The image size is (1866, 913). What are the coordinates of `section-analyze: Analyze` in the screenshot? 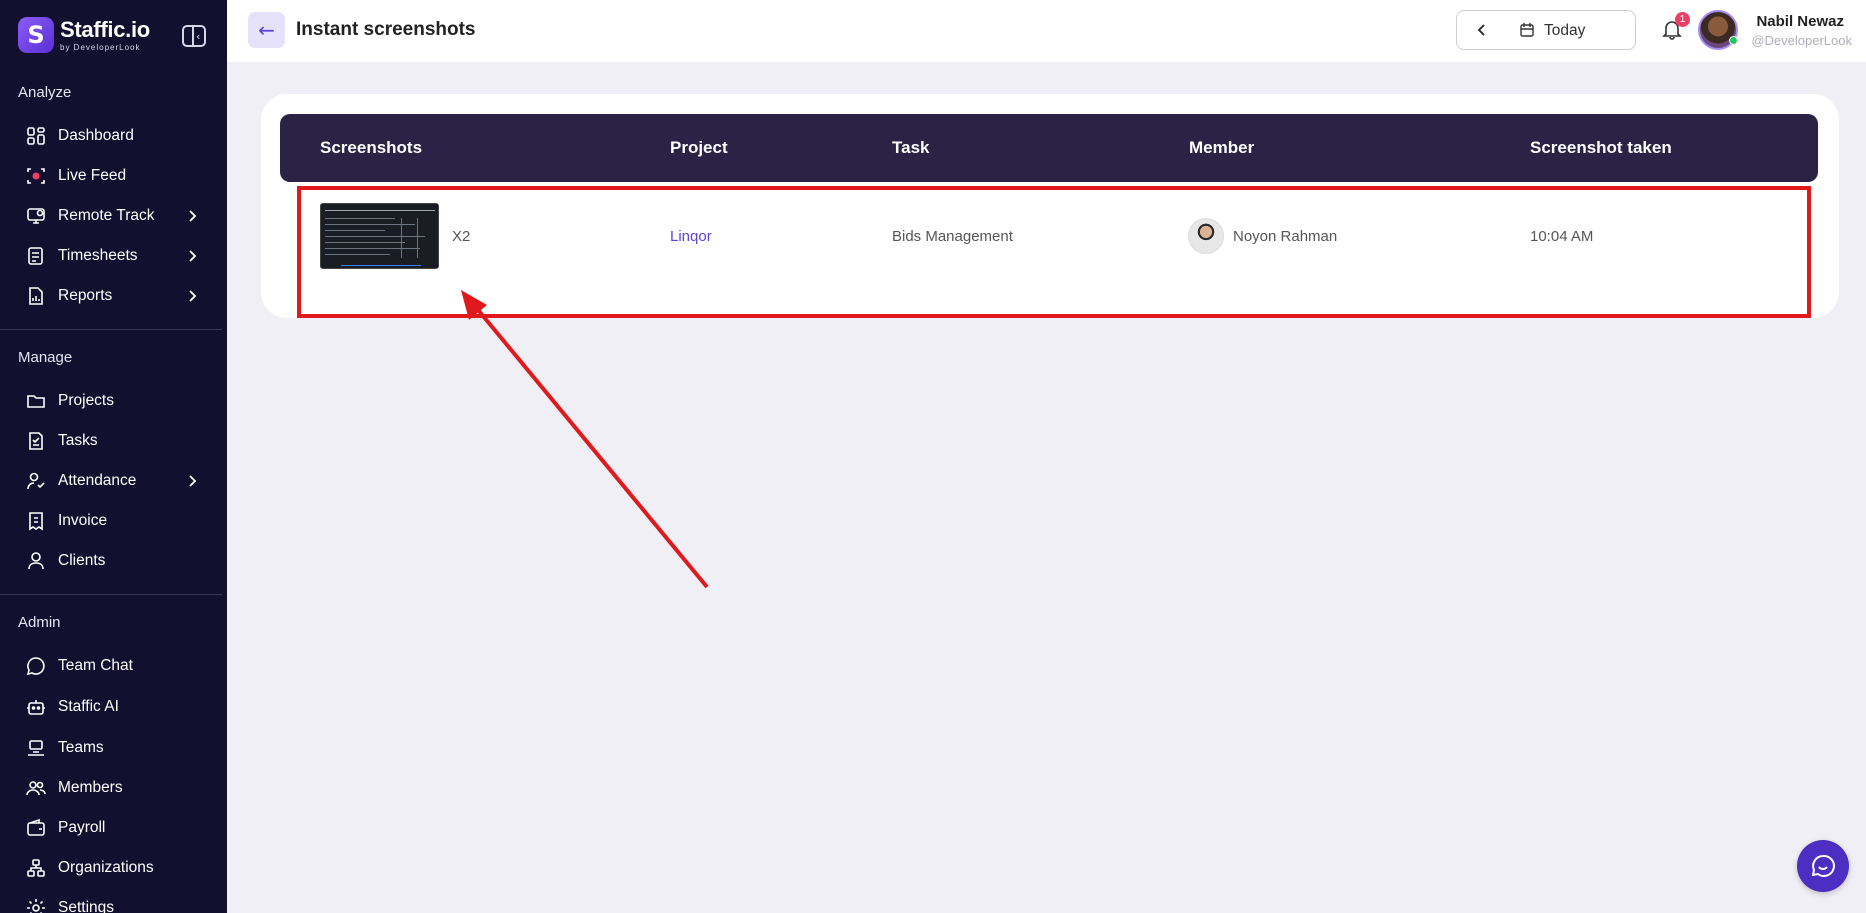 It's located at (45, 92).